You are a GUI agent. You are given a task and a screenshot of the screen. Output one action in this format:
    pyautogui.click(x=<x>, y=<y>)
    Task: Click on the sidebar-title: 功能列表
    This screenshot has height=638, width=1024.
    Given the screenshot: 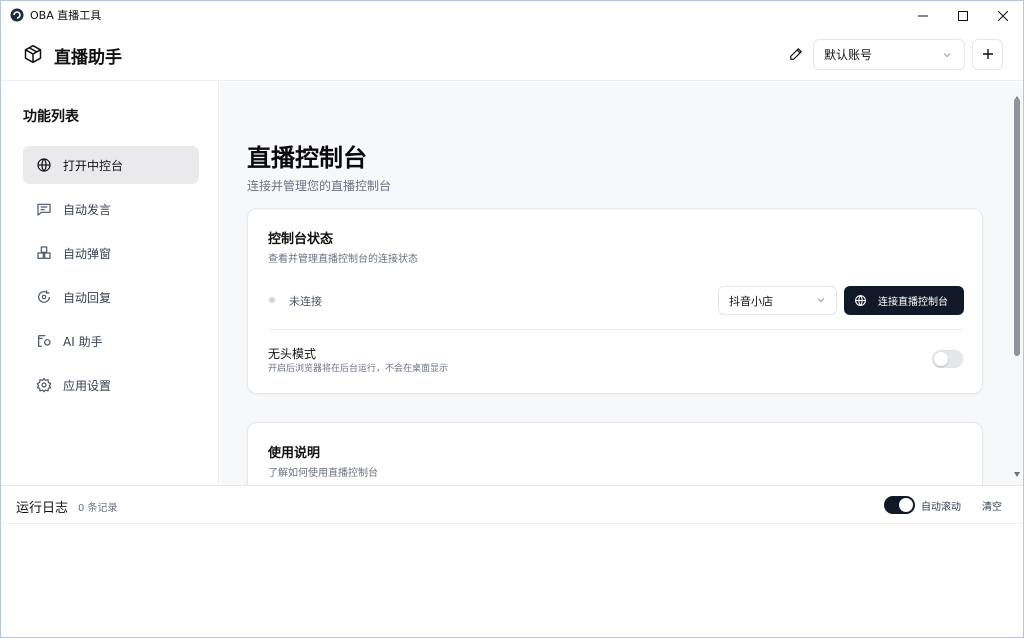 What is the action you would take?
    pyautogui.click(x=51, y=117)
    